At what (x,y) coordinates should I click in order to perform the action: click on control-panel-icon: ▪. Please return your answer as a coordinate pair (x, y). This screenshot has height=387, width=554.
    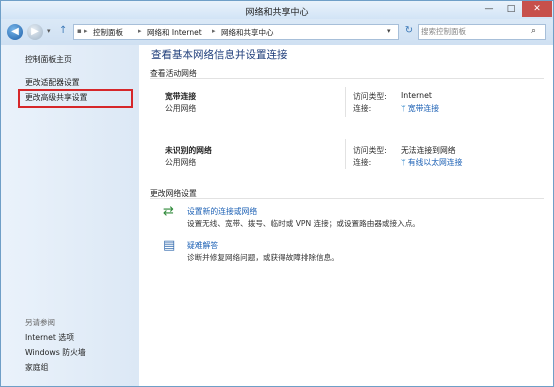
    Looking at the image, I should click on (79, 31).